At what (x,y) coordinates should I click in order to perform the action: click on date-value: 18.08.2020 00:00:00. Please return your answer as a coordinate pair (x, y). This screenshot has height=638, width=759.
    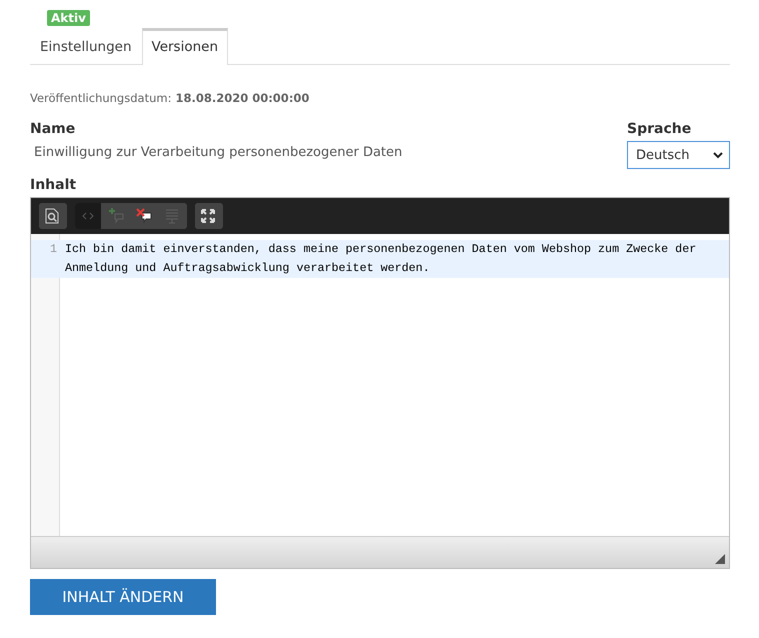
    Looking at the image, I should click on (242, 98).